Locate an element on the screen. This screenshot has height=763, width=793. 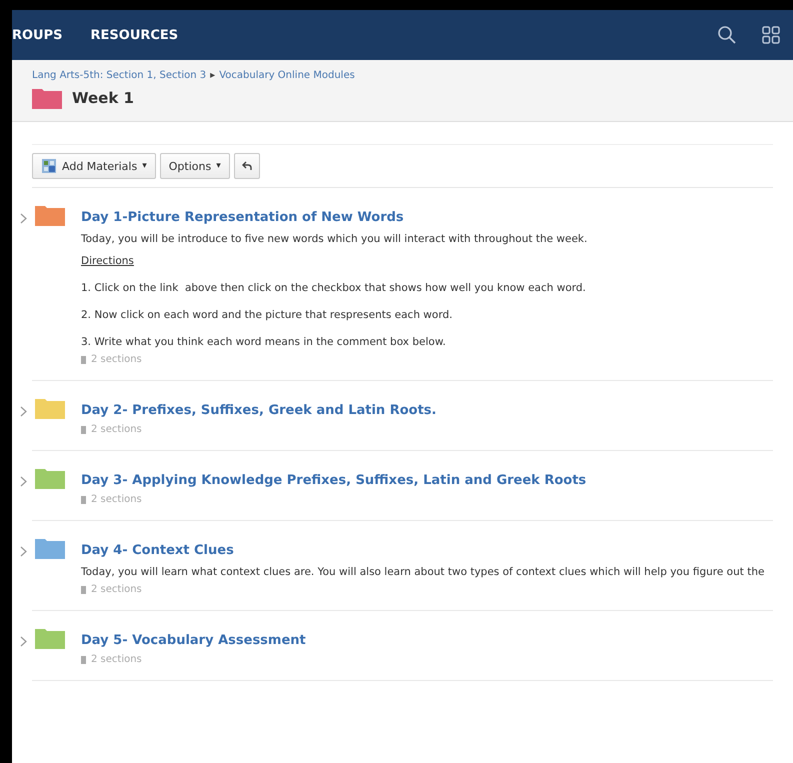
direction-step: 1. Click on the link above then click on the checkbox that shows how well you know each word. is located at coordinates (427, 288).